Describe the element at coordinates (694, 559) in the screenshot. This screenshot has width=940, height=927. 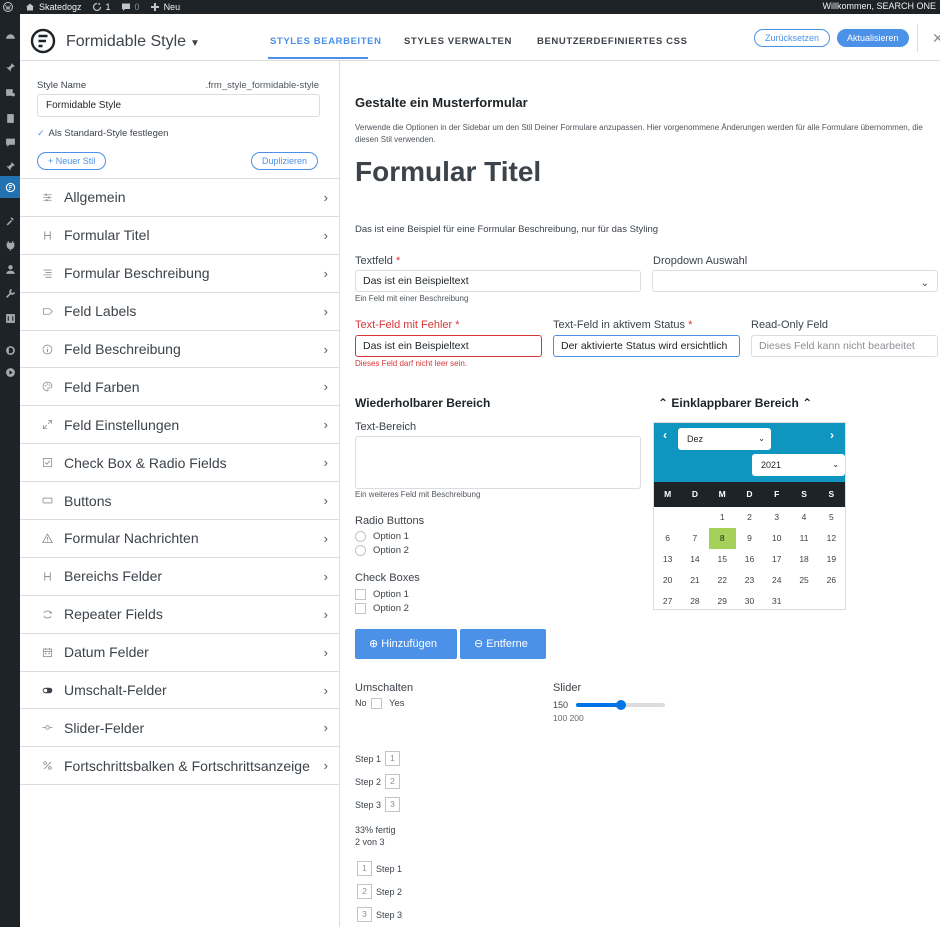
I see `calendar-day: 14` at that location.